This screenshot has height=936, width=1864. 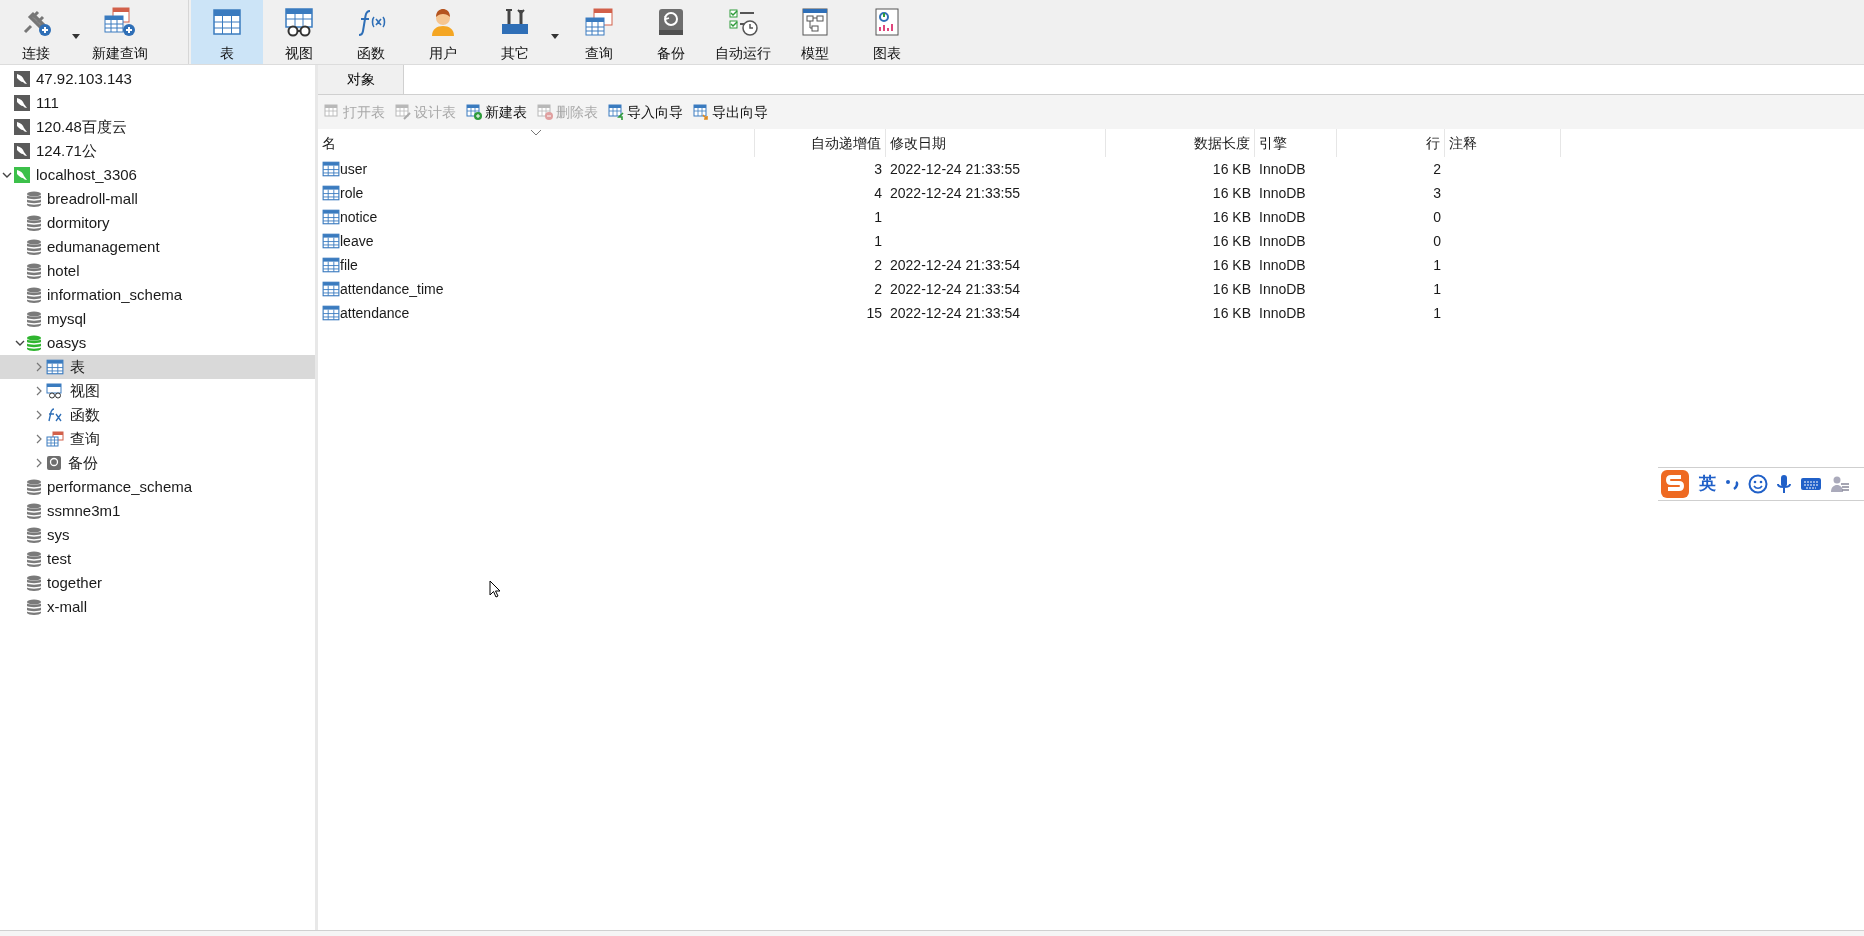 I want to click on mouse-cursor-icon, so click(x=495, y=589).